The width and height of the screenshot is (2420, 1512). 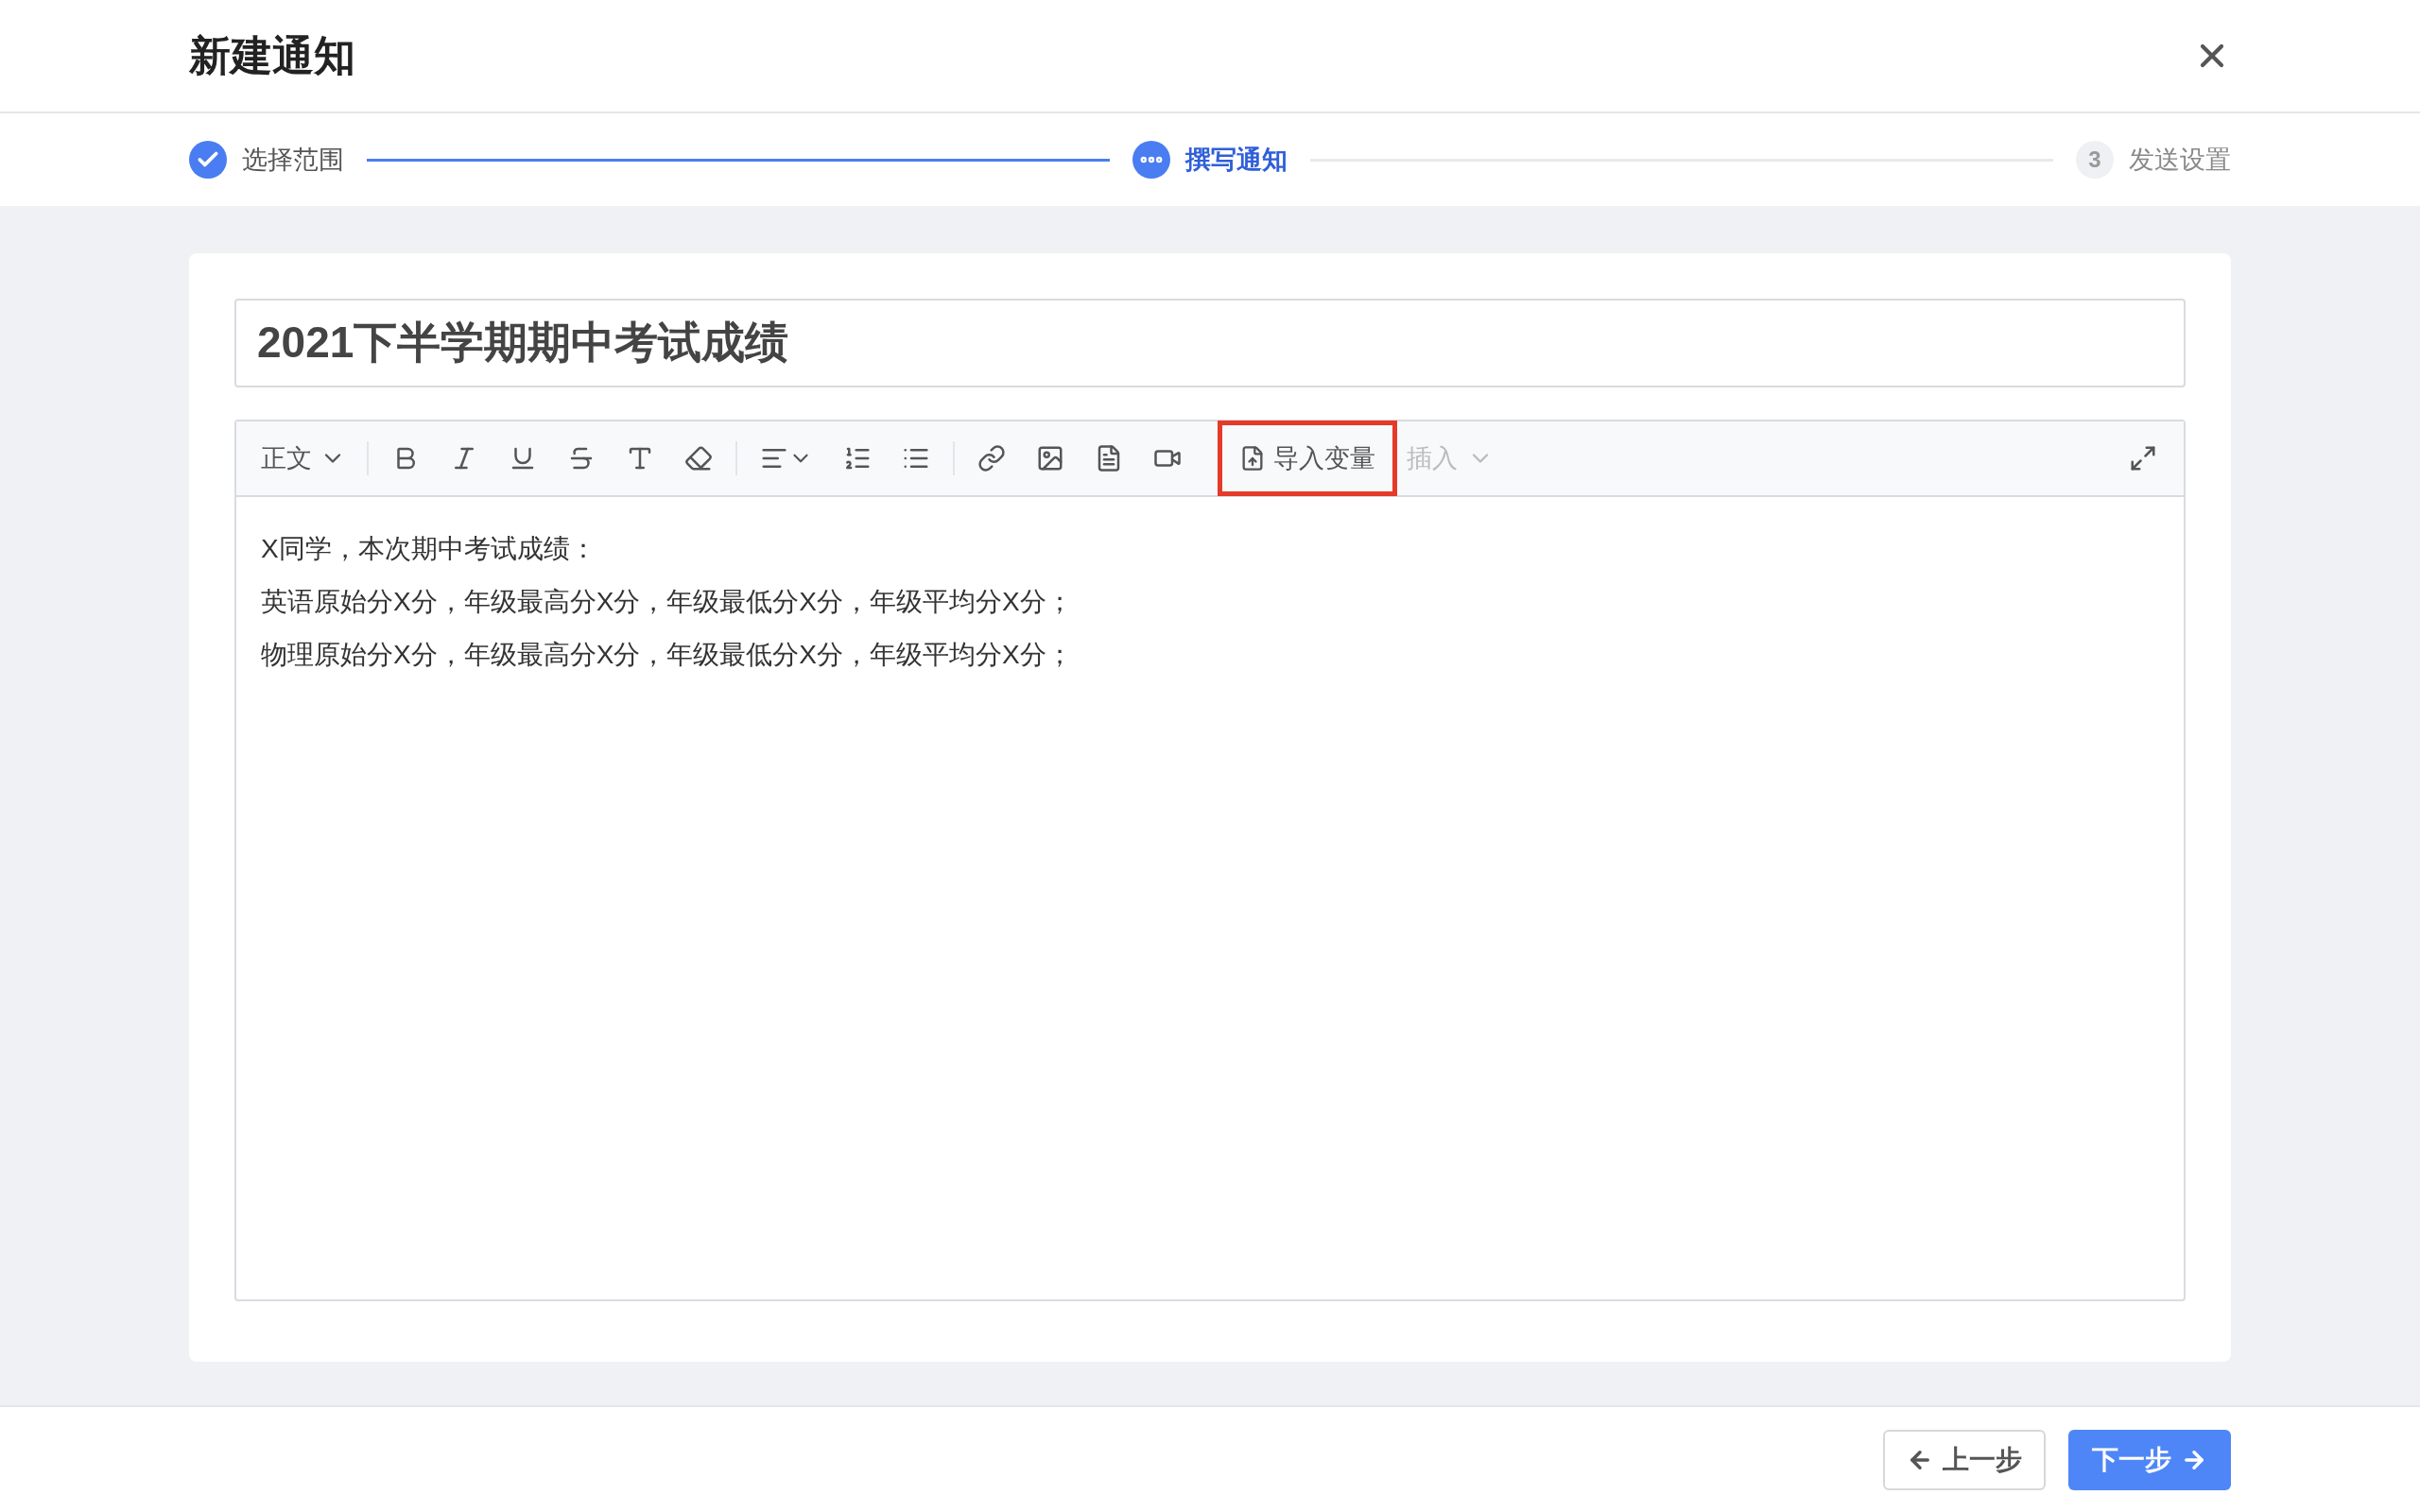 What do you see at coordinates (667, 655) in the screenshot?
I see `editor-text: 物理原始分X分，年级最高分X分，年级最低分X分，年级平均分X分；` at bounding box center [667, 655].